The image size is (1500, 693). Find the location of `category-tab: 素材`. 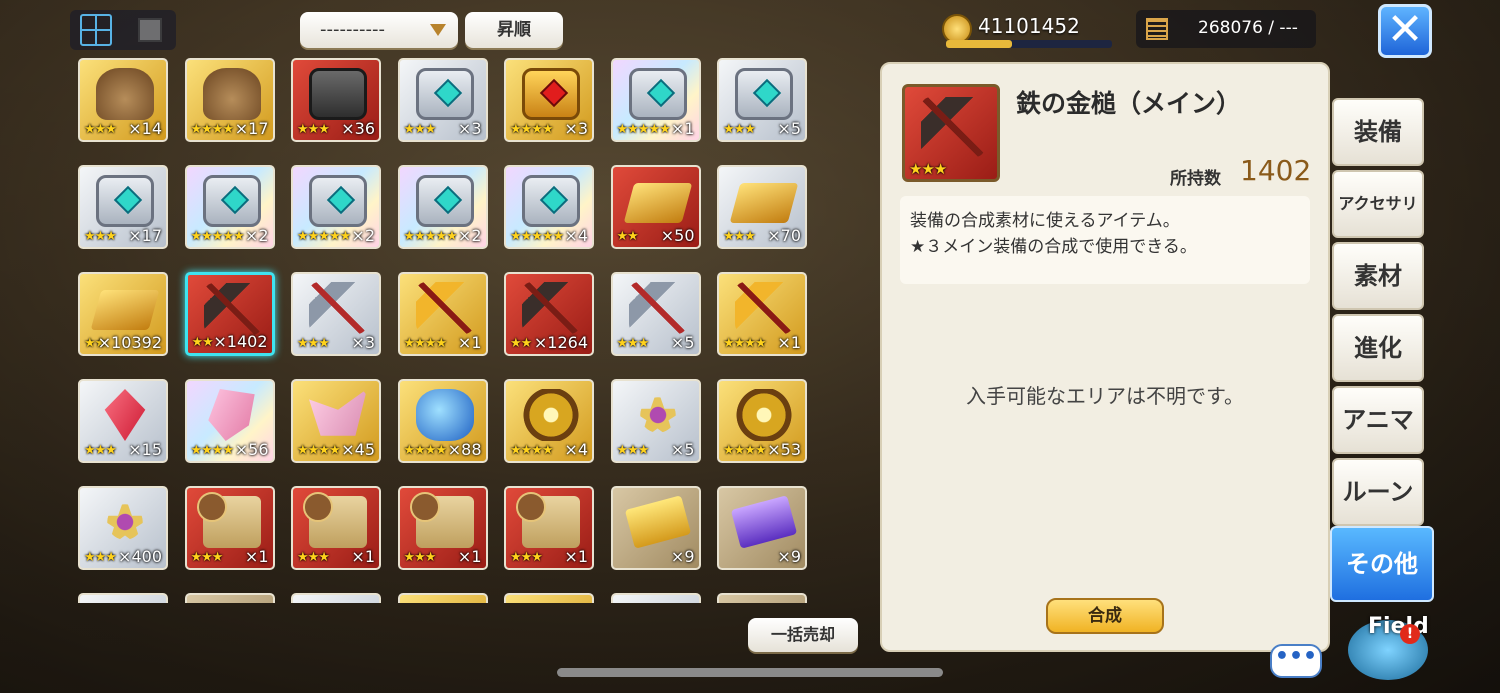

category-tab: 素材 is located at coordinates (1378, 276).